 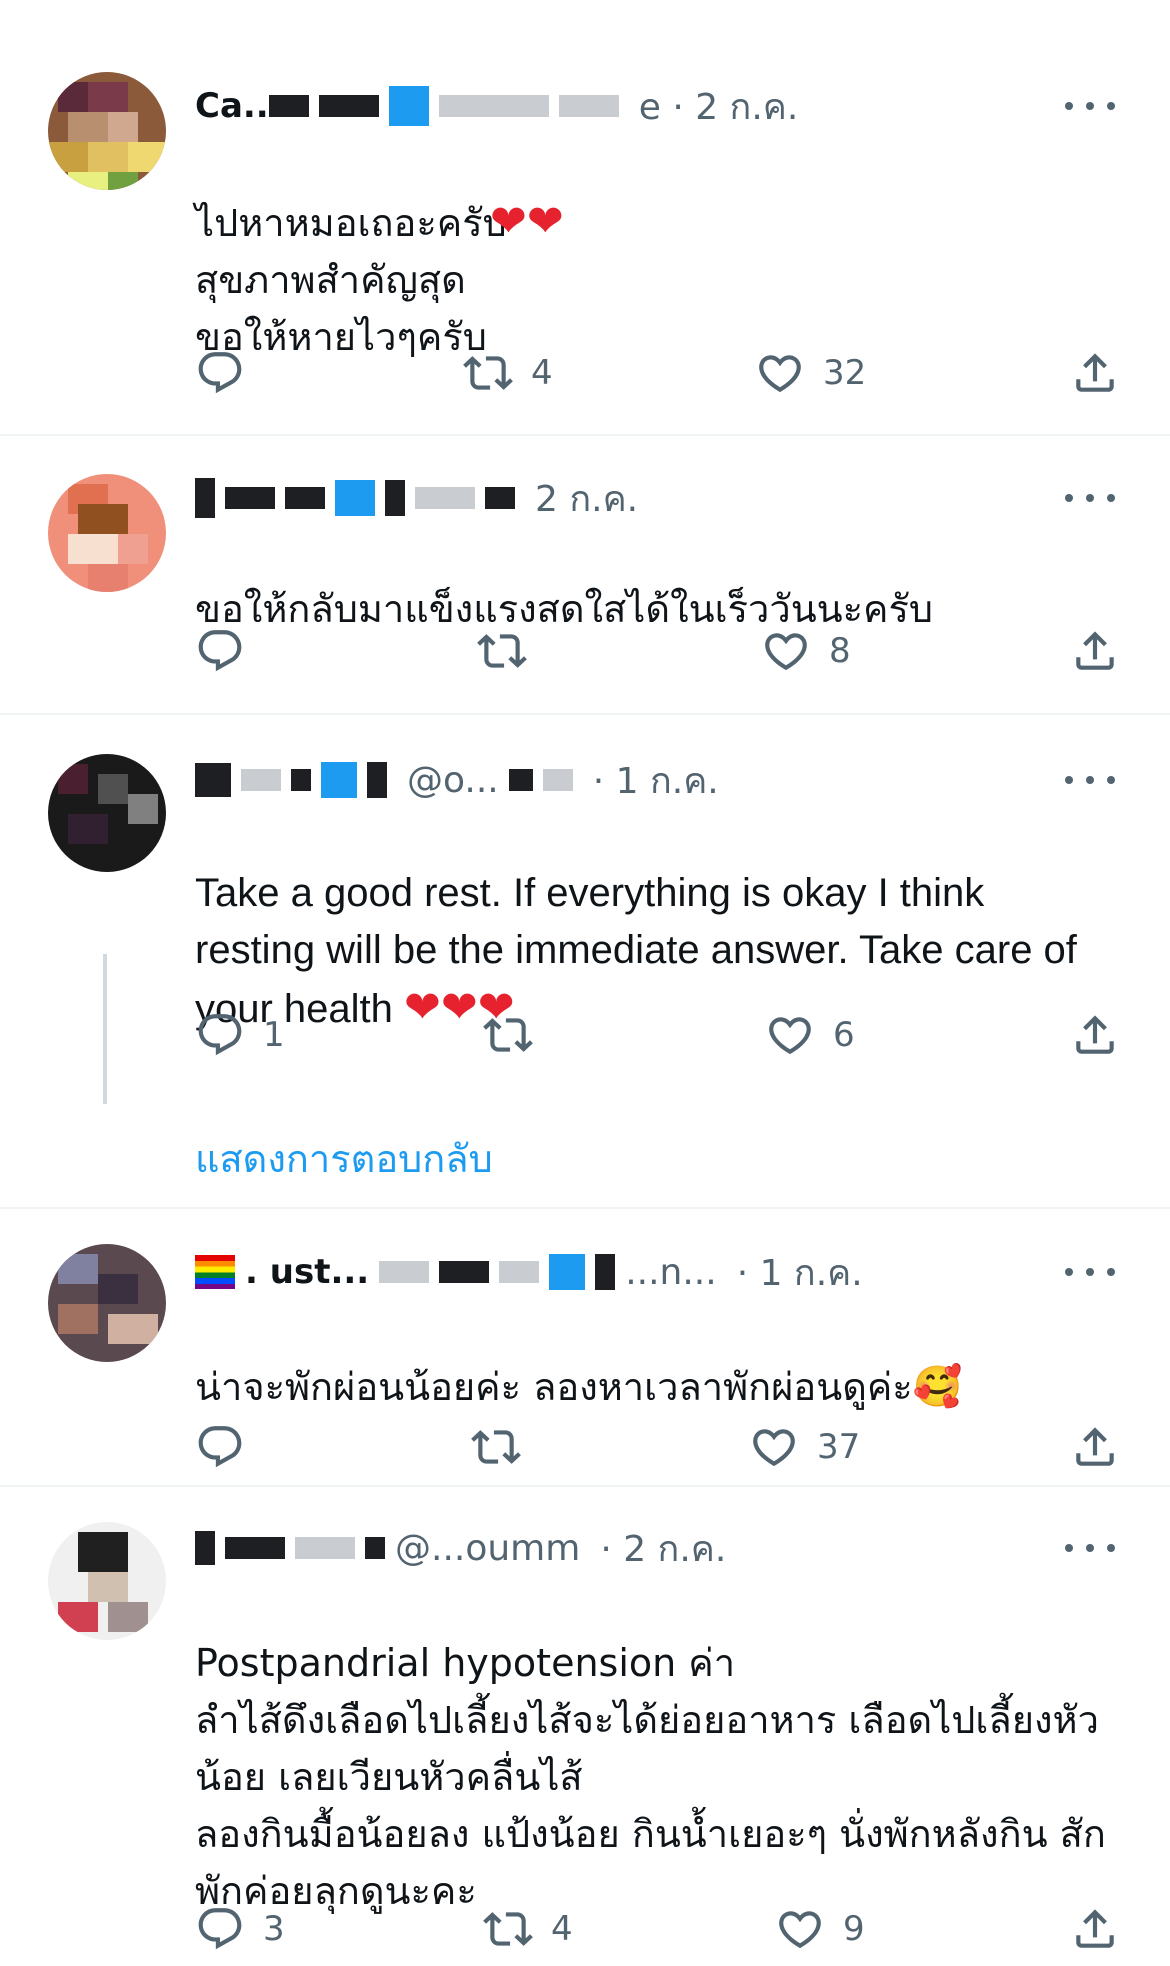 What do you see at coordinates (232, 106) in the screenshot?
I see `display-name: Ca..` at bounding box center [232, 106].